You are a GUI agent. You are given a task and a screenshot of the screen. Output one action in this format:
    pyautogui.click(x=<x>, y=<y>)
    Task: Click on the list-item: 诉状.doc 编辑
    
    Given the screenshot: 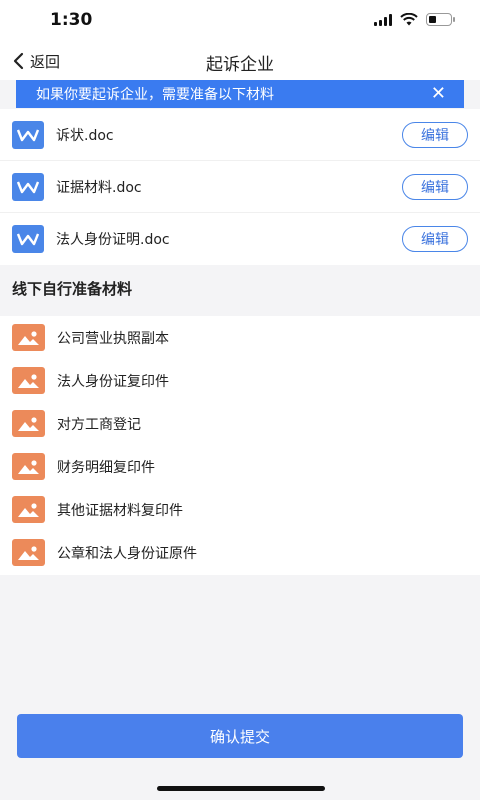 What is the action you would take?
    pyautogui.click(x=240, y=135)
    